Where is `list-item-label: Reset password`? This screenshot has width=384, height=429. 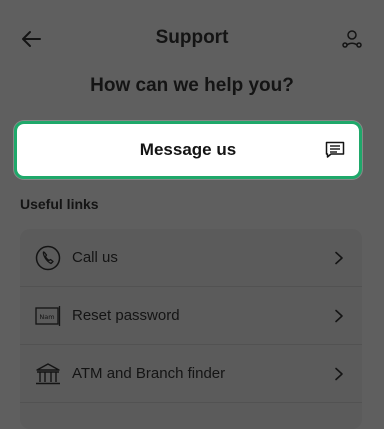
list-item-label: Reset password is located at coordinates (126, 315).